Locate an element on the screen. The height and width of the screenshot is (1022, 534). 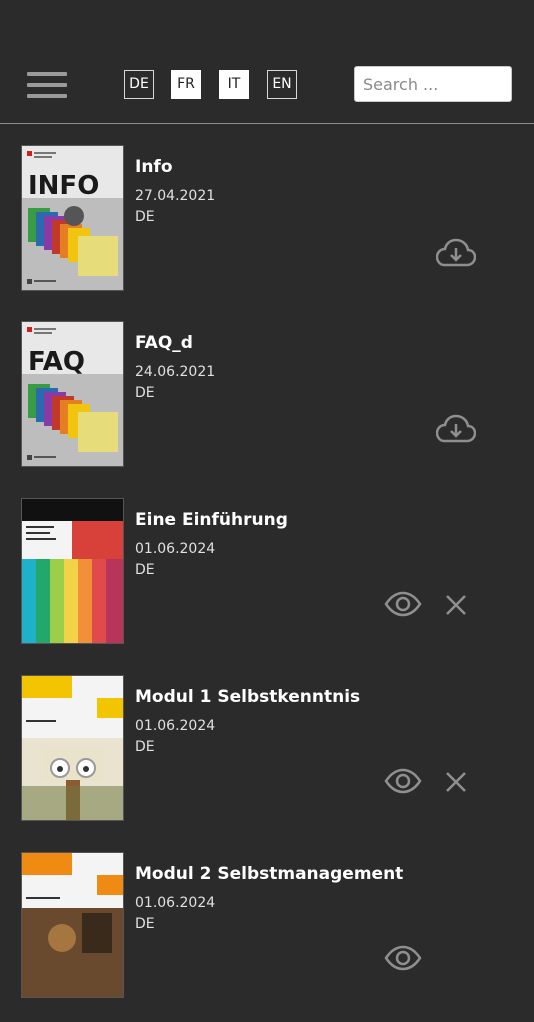
document-title: Modul 1 Selbstkenntnis is located at coordinates (247, 697).